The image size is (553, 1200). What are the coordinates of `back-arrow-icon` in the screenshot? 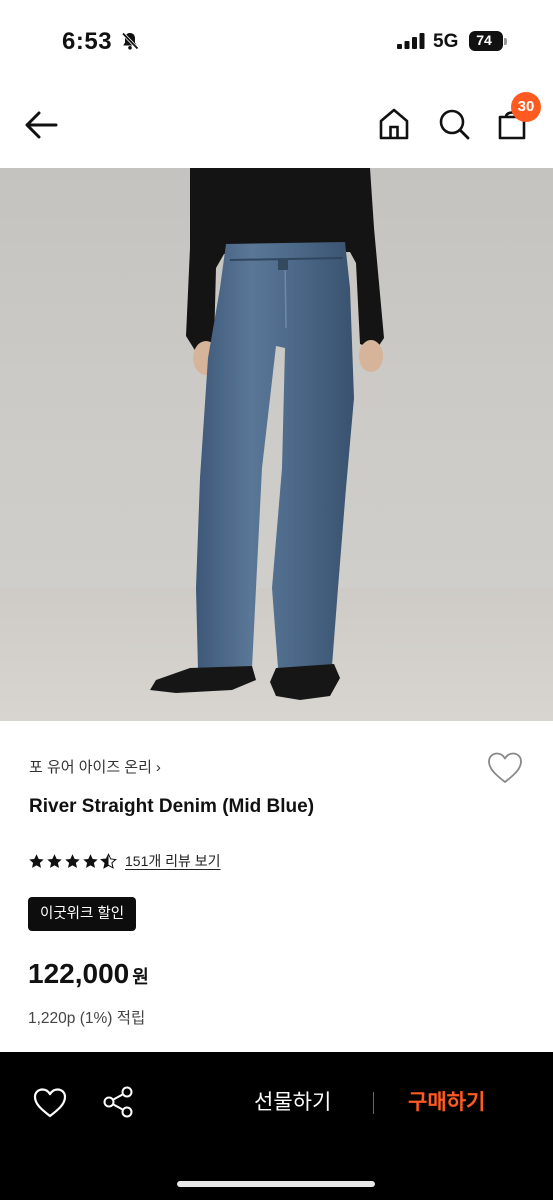 It's located at (42, 125).